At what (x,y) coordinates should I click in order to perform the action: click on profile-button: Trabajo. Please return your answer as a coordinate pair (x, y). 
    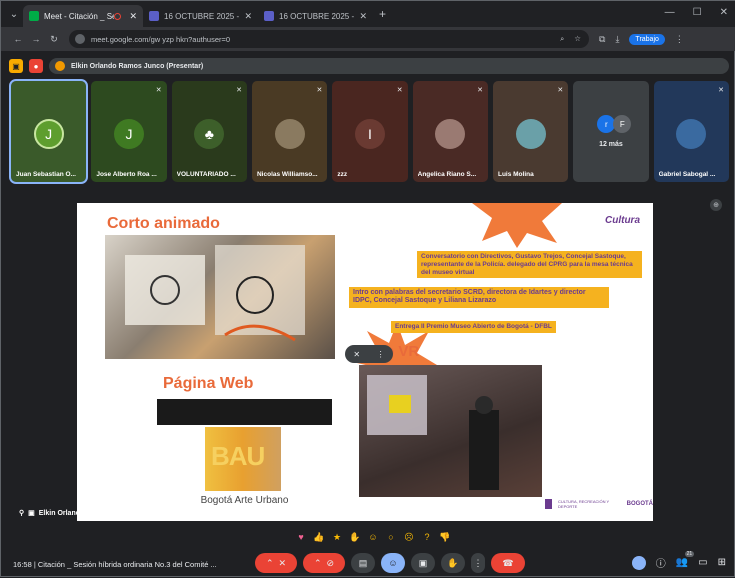
    Looking at the image, I should click on (647, 39).